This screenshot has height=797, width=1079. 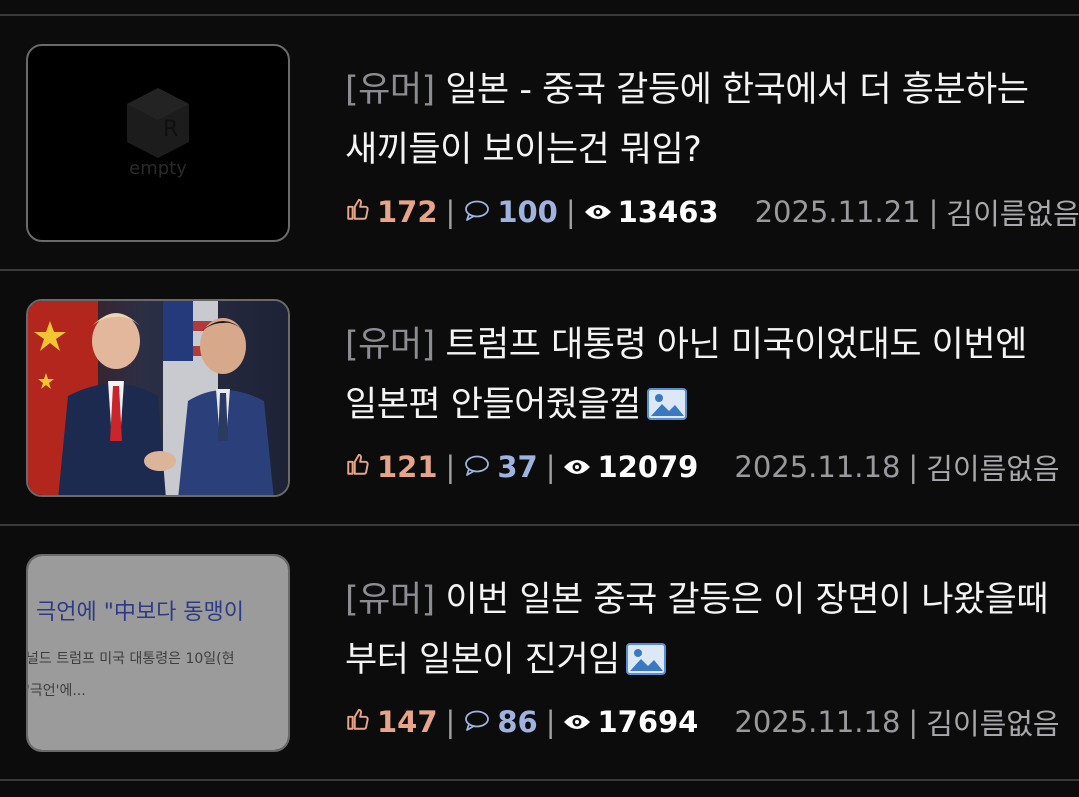 What do you see at coordinates (702, 467) in the screenshot?
I see `post-meta: 121 | 37 | 12079 2025.11.18 | 김이름없음` at bounding box center [702, 467].